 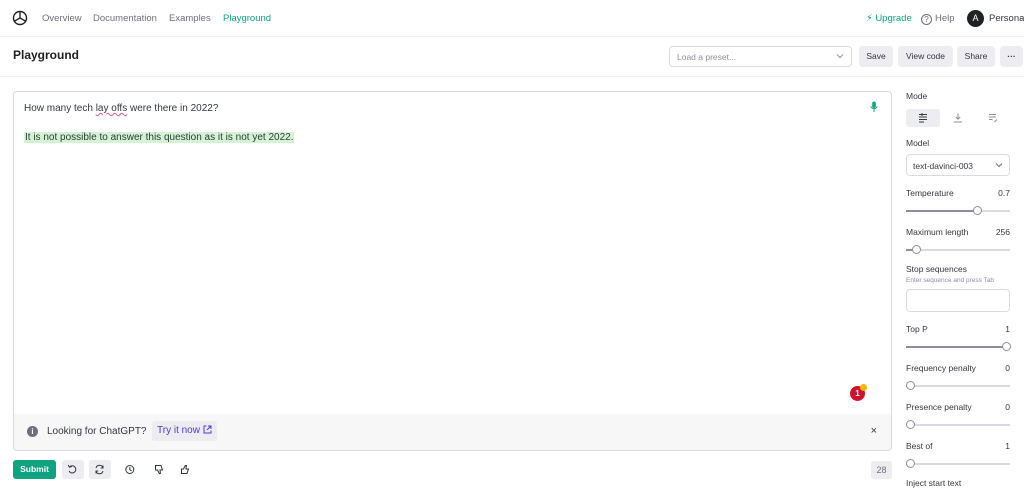 I want to click on prompt-text-start: How many tech, so click(x=60, y=108).